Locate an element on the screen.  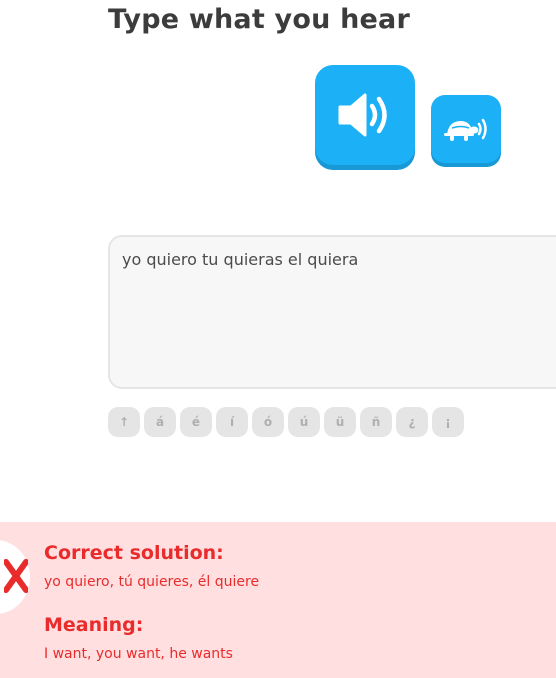
challenge-title: Type what you hear is located at coordinates (259, 19).